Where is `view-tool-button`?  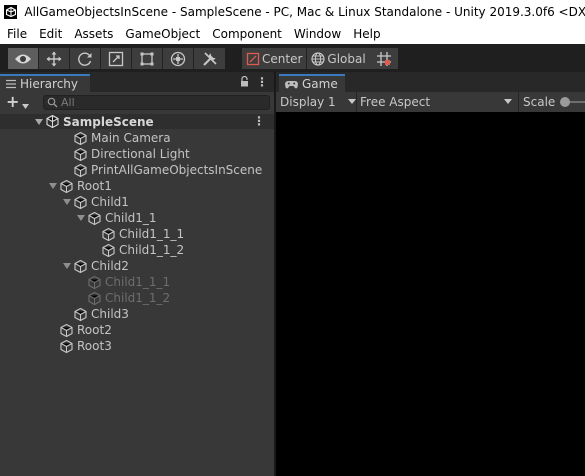
view-tool-button is located at coordinates (23, 58).